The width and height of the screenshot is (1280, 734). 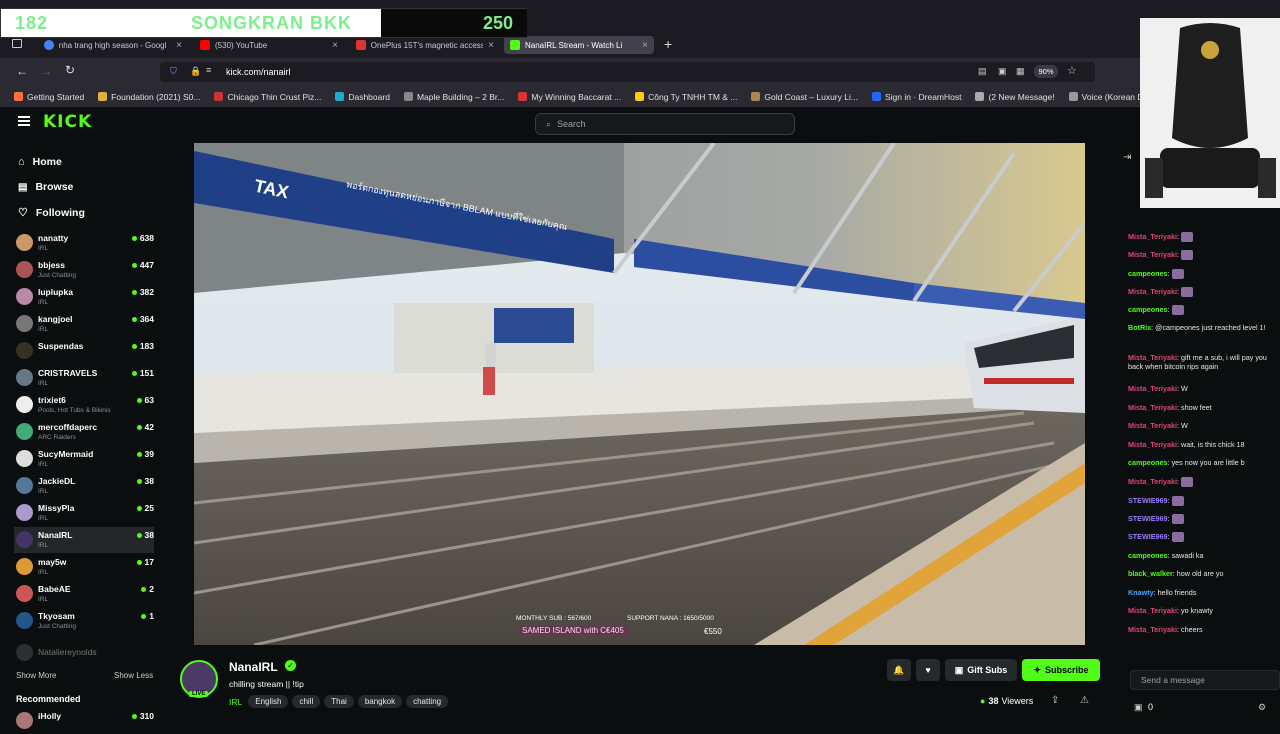 I want to click on nav-home: ⌂ Home, so click(x=40, y=162).